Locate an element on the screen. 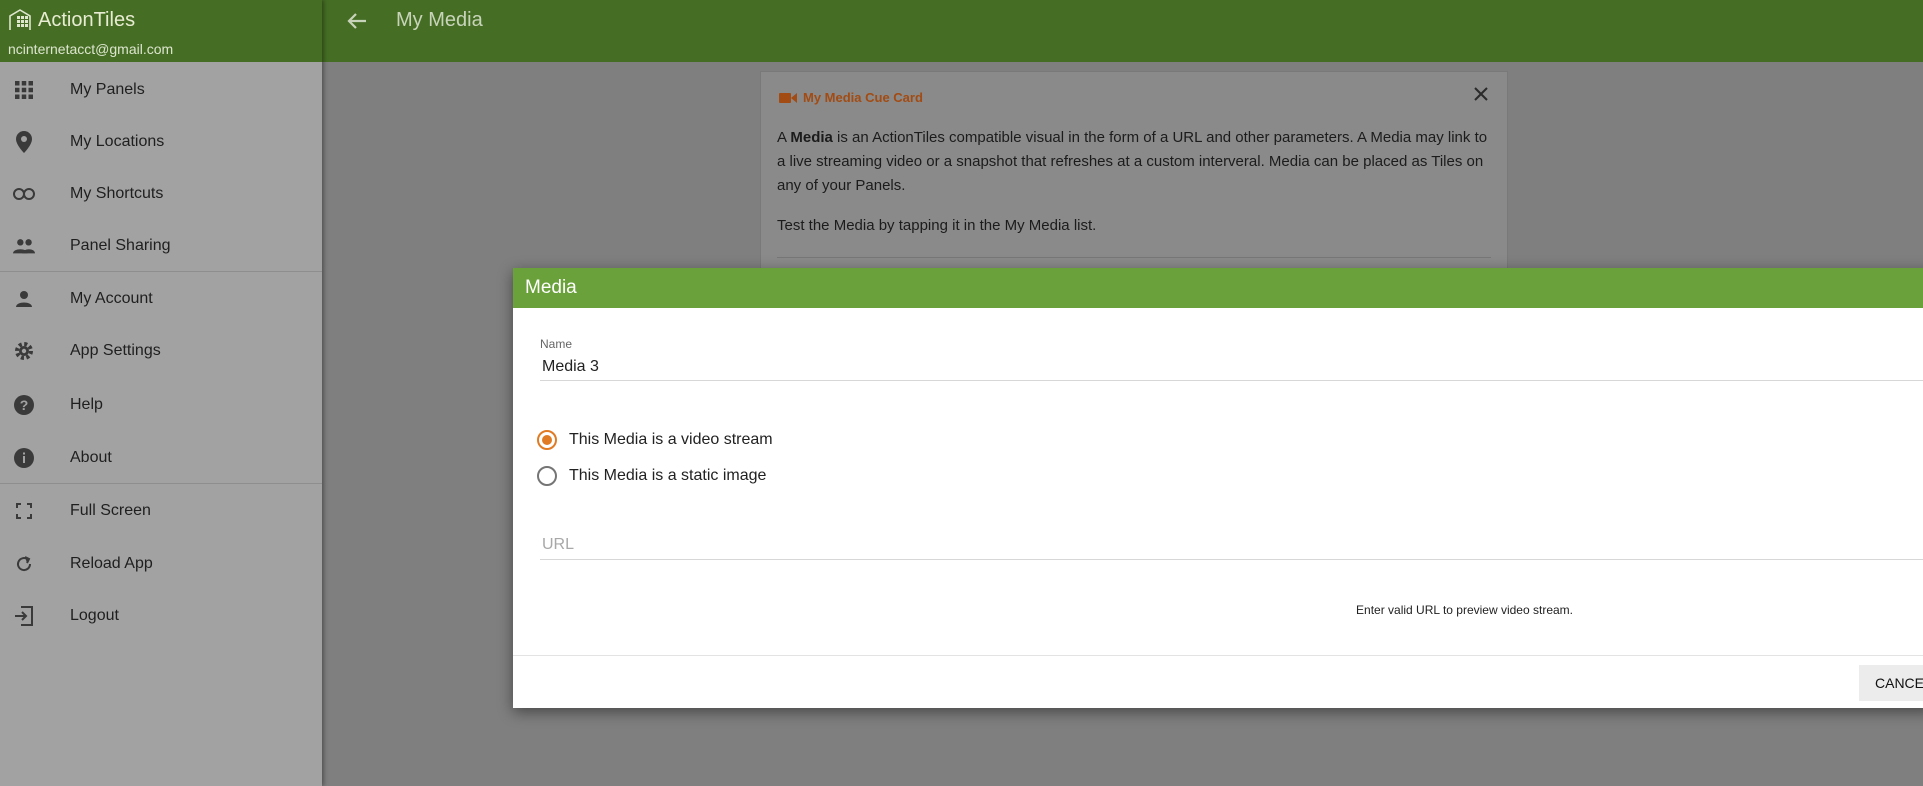  brand-name: ActionTiles is located at coordinates (87, 19).